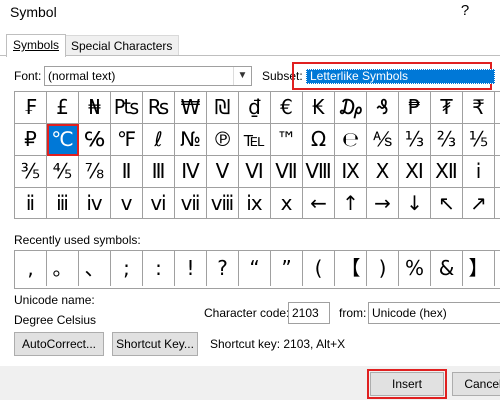 Image resolution: width=500 pixels, height=401 pixels. I want to click on recent-symbol-cell: 、, so click(95, 268).